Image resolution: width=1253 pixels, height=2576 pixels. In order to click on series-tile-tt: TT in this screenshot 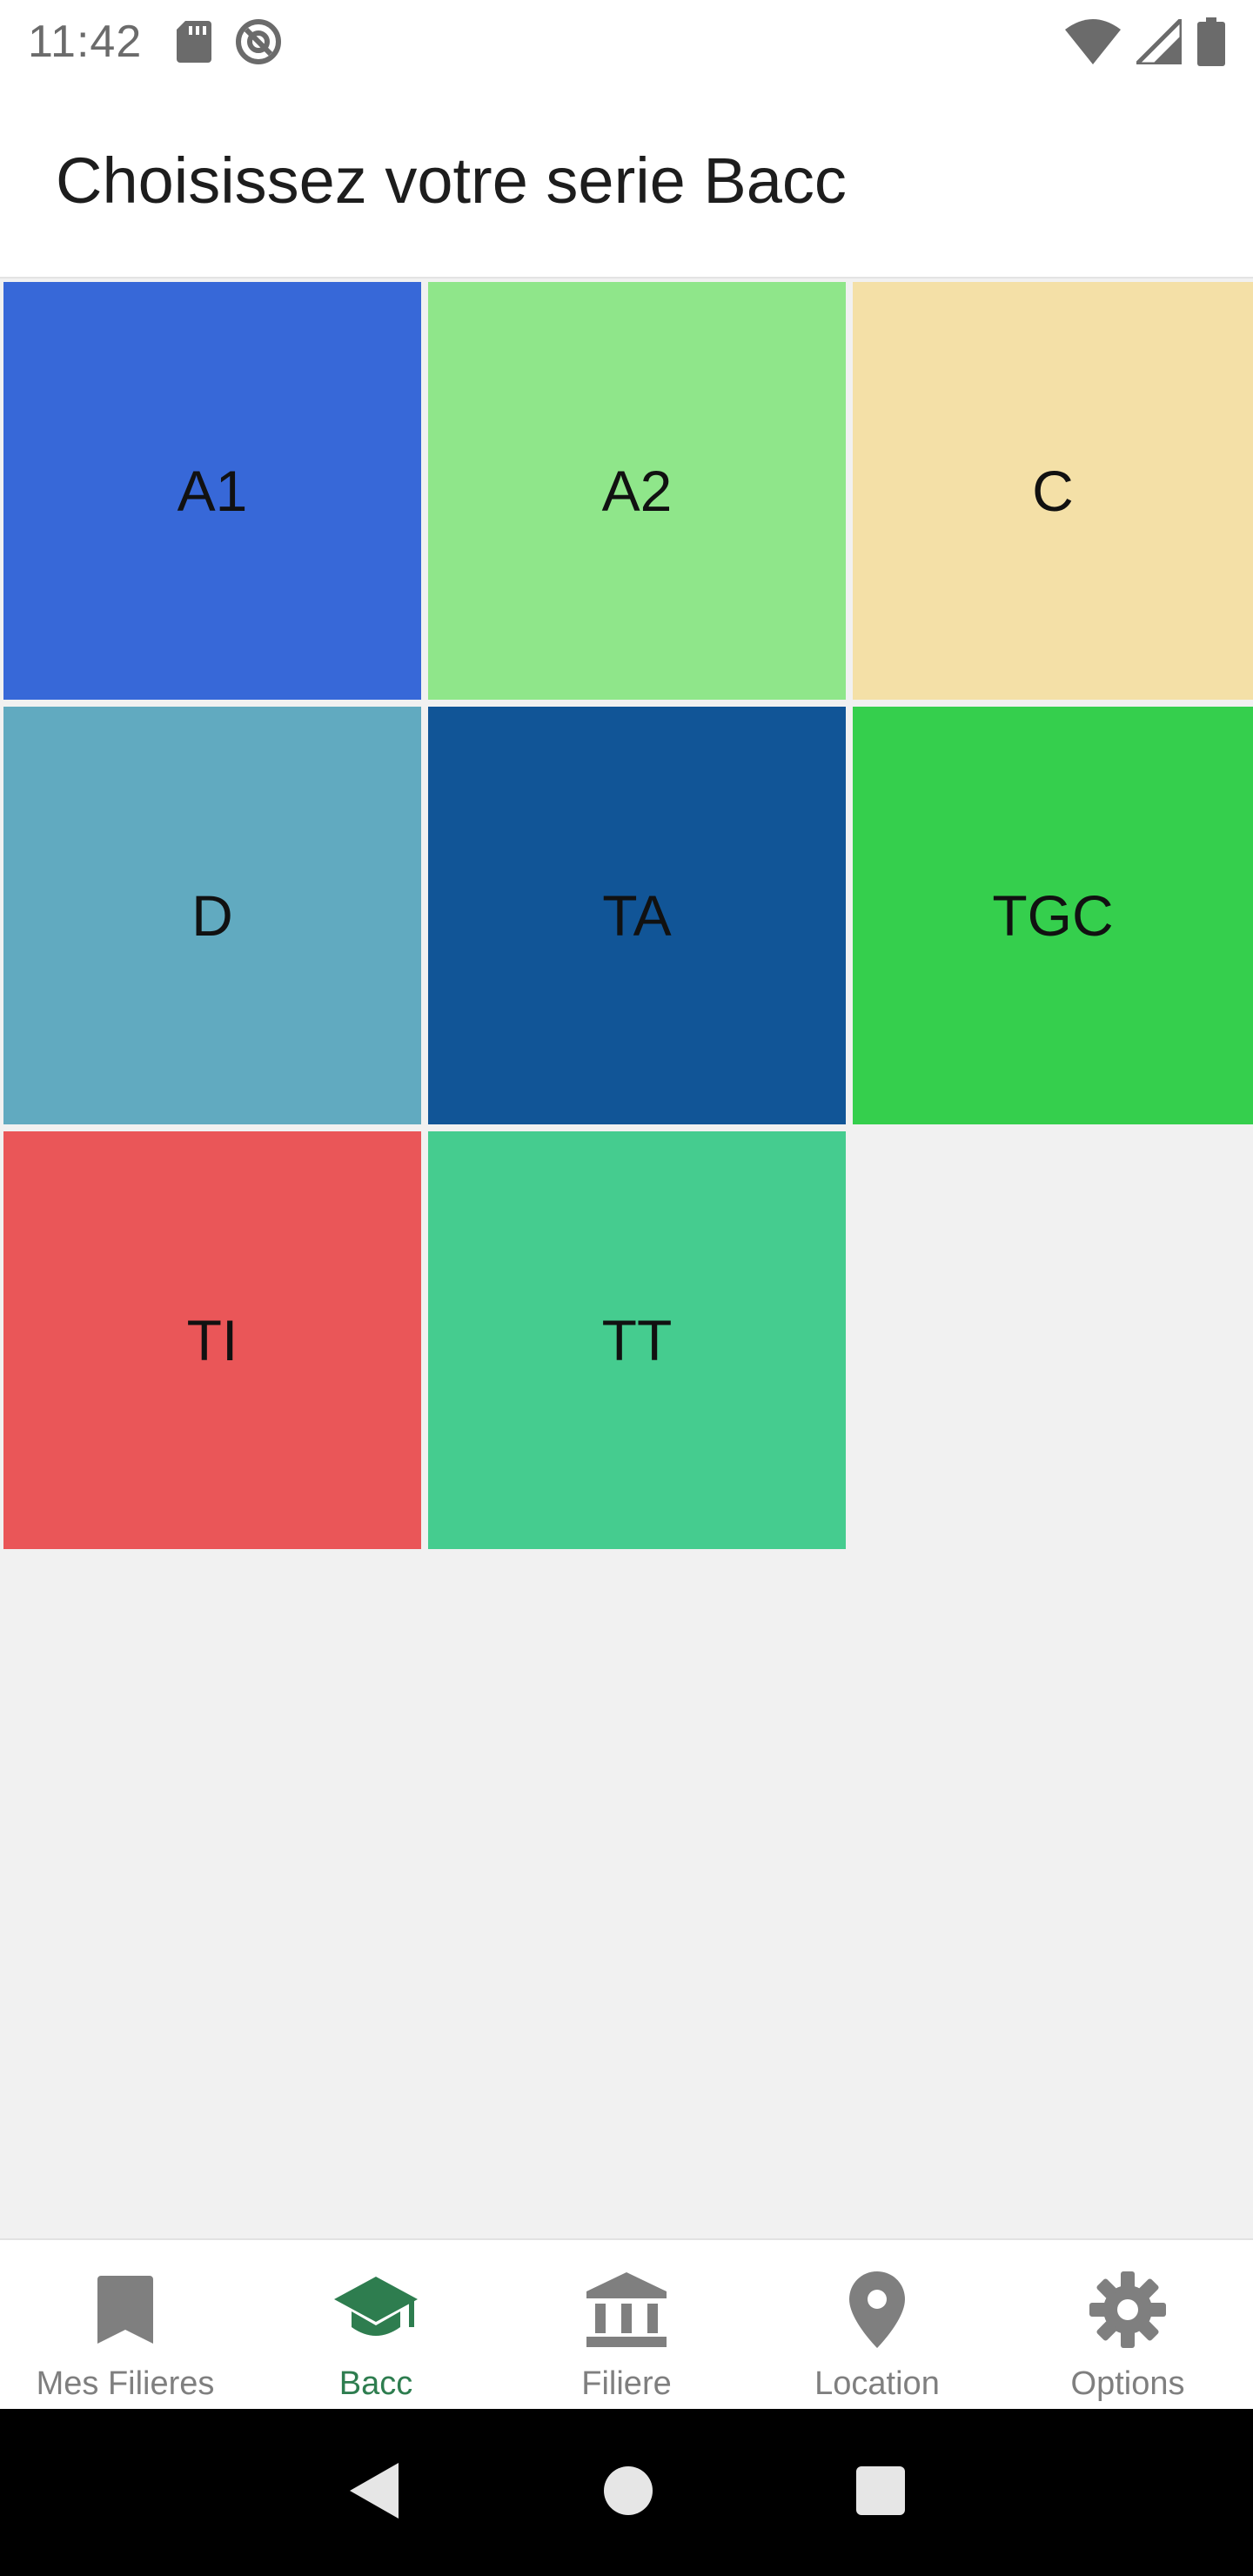, I will do `click(637, 1340)`.